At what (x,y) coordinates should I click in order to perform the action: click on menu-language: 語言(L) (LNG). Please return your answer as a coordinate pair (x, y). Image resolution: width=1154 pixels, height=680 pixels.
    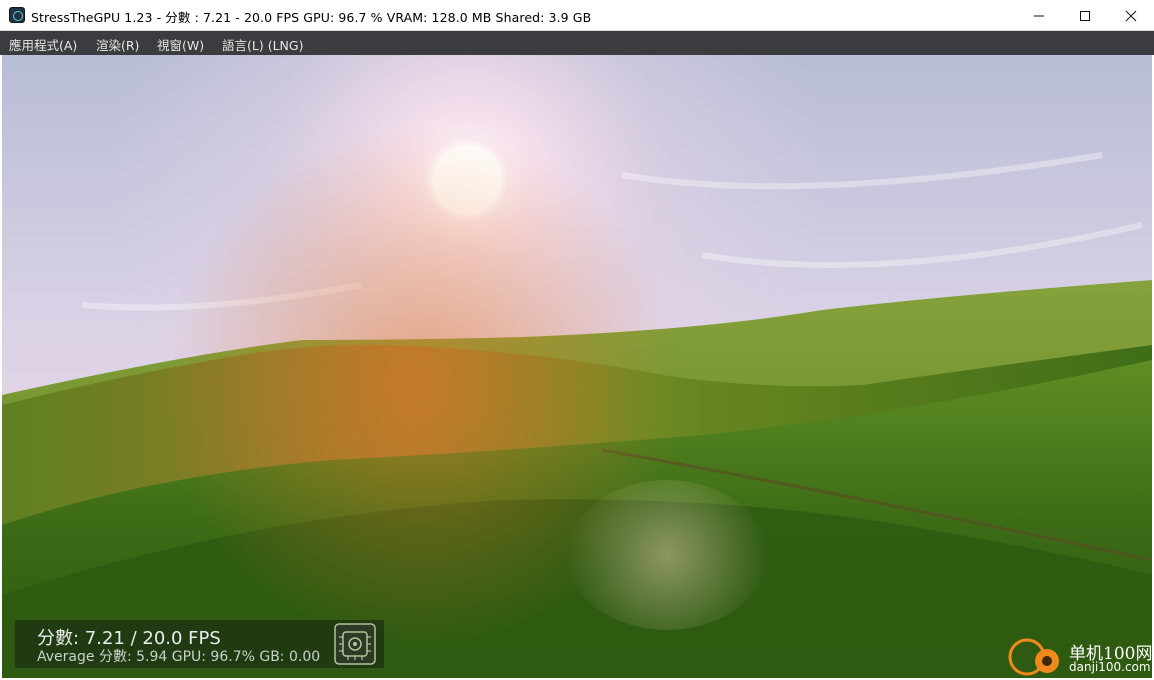
    Looking at the image, I should click on (262, 44).